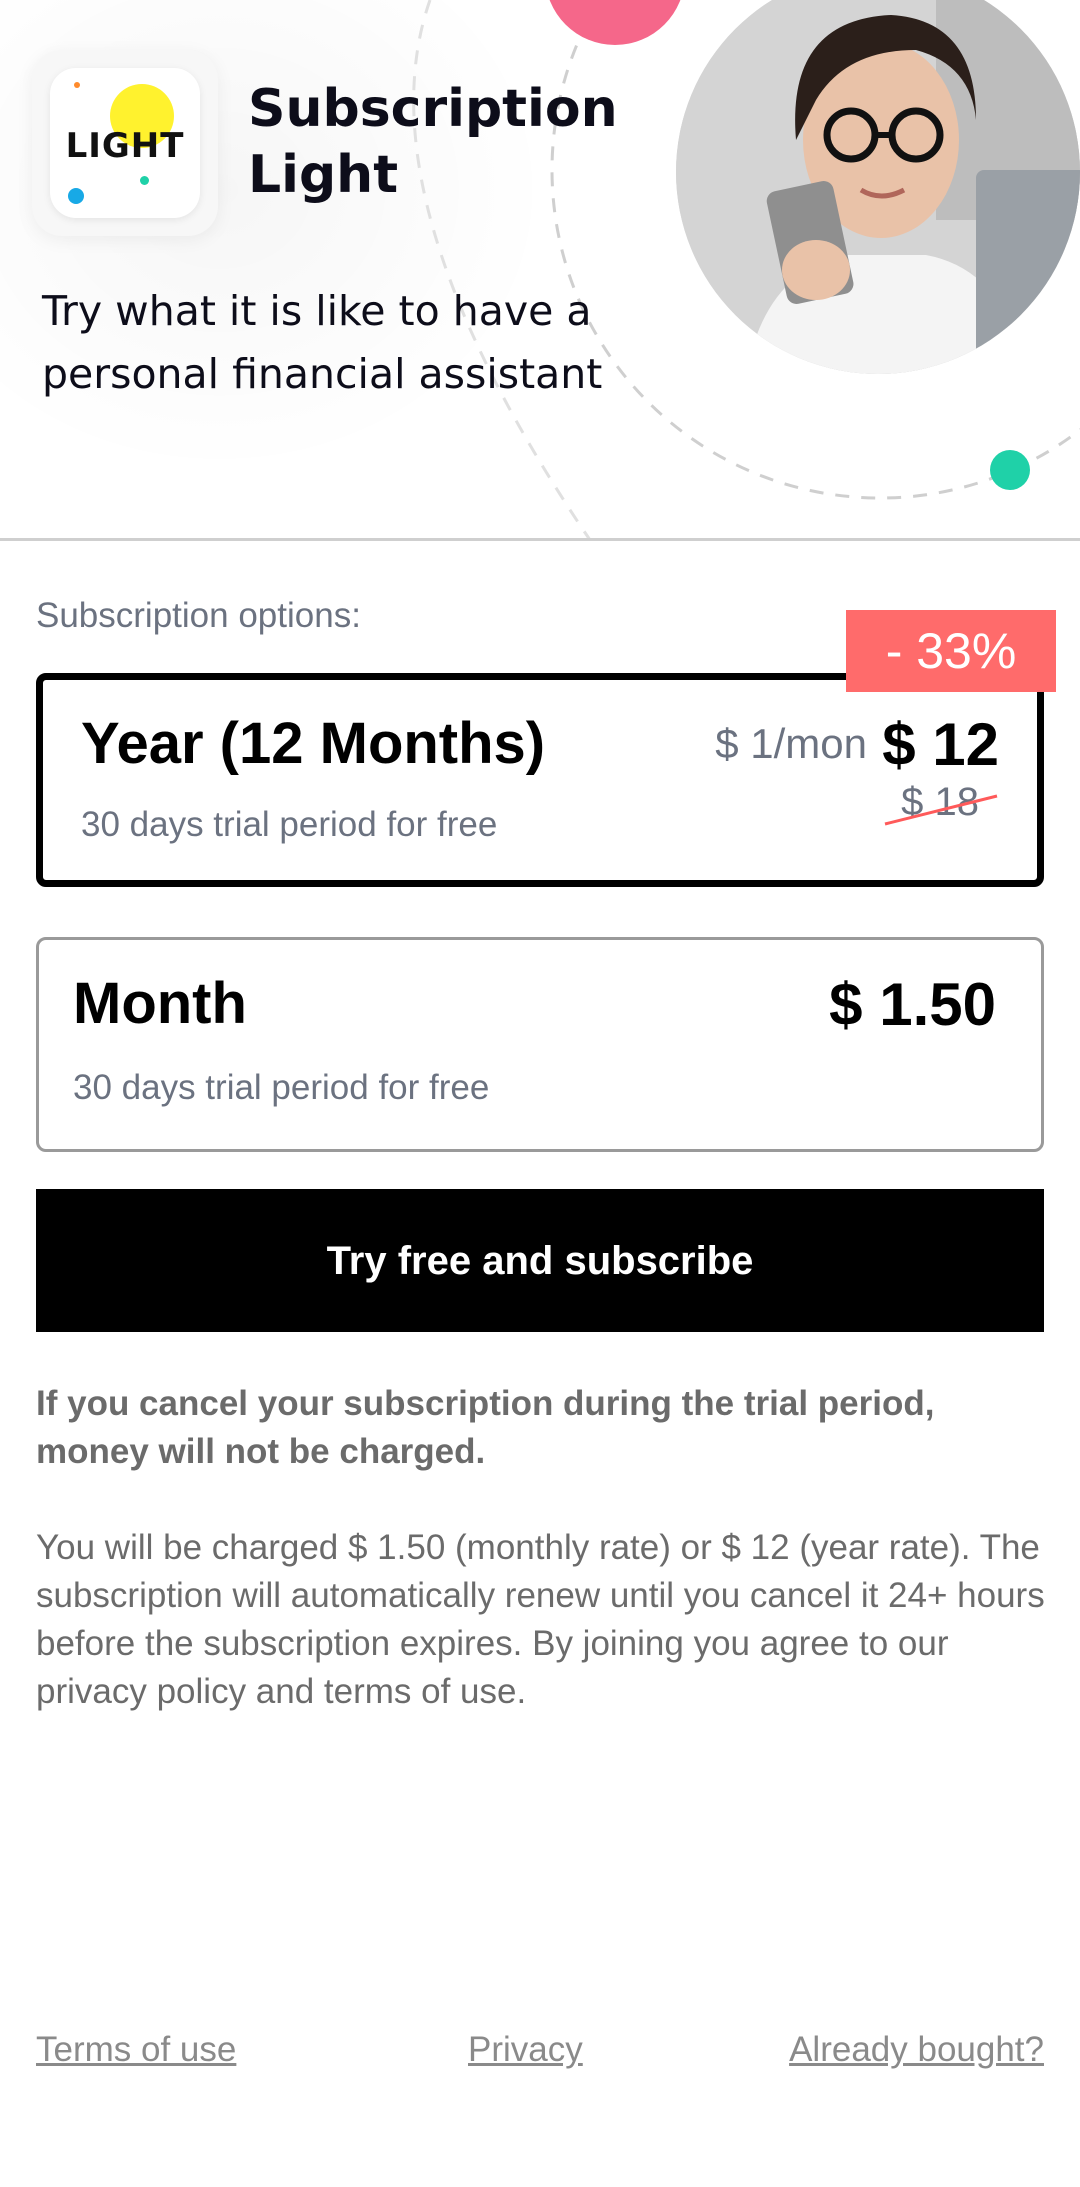  What do you see at coordinates (433, 142) in the screenshot?
I see `page-title: Subscription Light` at bounding box center [433, 142].